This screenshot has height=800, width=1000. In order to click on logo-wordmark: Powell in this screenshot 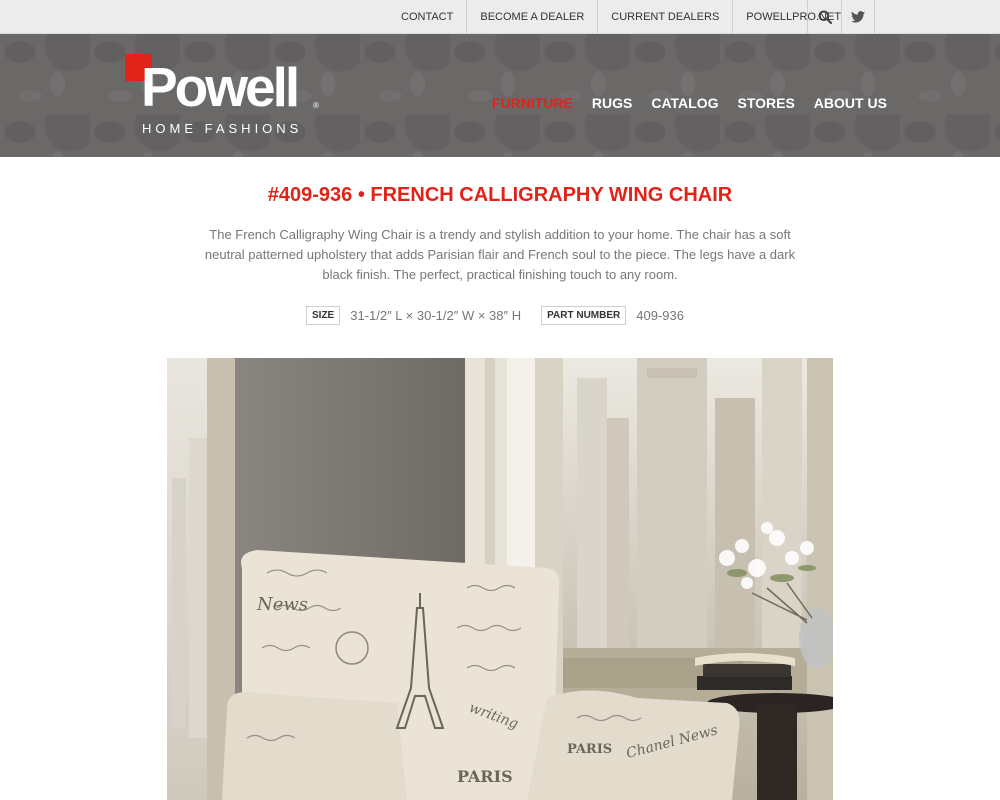, I will do `click(220, 87)`.